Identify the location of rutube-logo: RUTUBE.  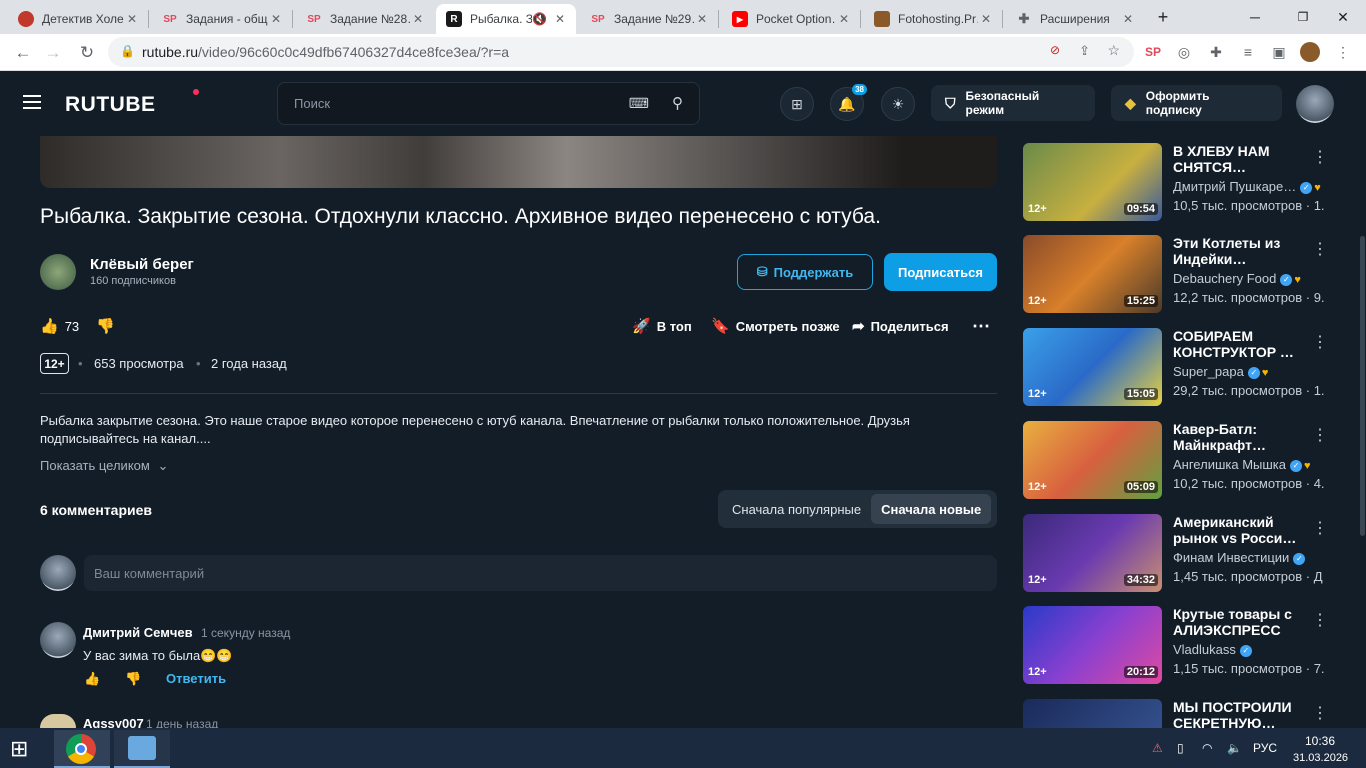
(110, 105).